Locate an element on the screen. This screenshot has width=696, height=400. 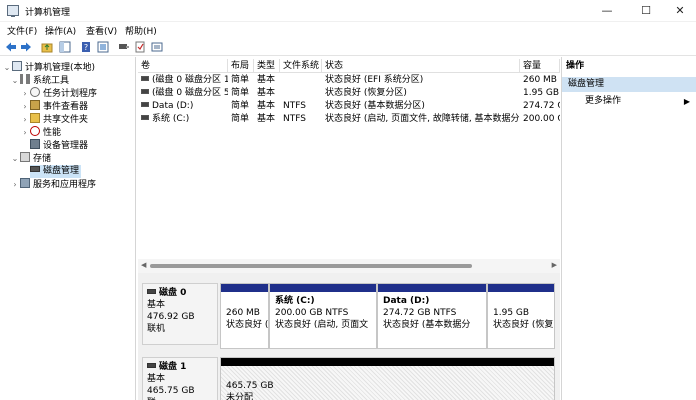
toolbar: ? is located at coordinates (348, 47).